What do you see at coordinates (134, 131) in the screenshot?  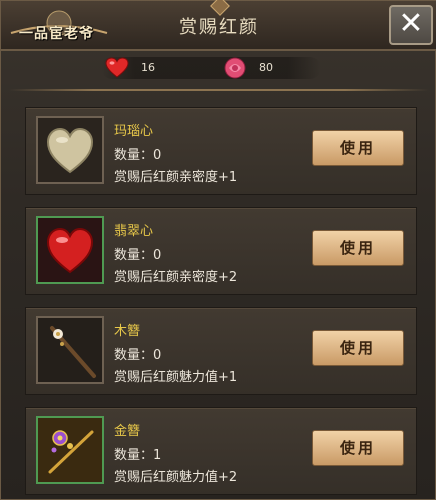 I see `item-name: 玛瑙心` at bounding box center [134, 131].